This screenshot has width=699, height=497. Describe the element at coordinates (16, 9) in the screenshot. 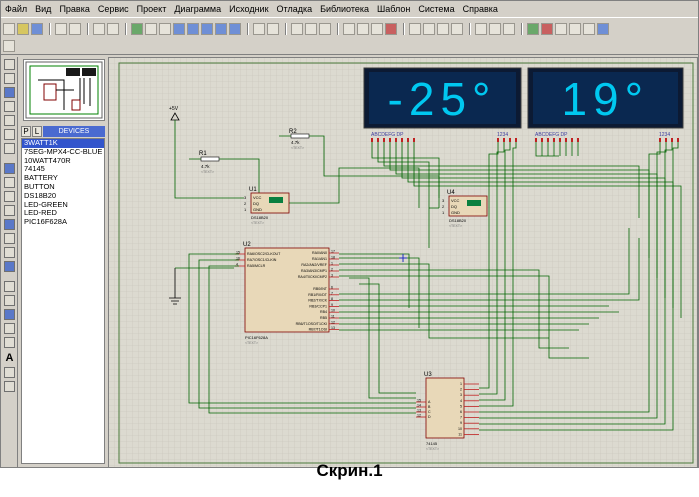

I see `menu-item-0: Файл` at that location.